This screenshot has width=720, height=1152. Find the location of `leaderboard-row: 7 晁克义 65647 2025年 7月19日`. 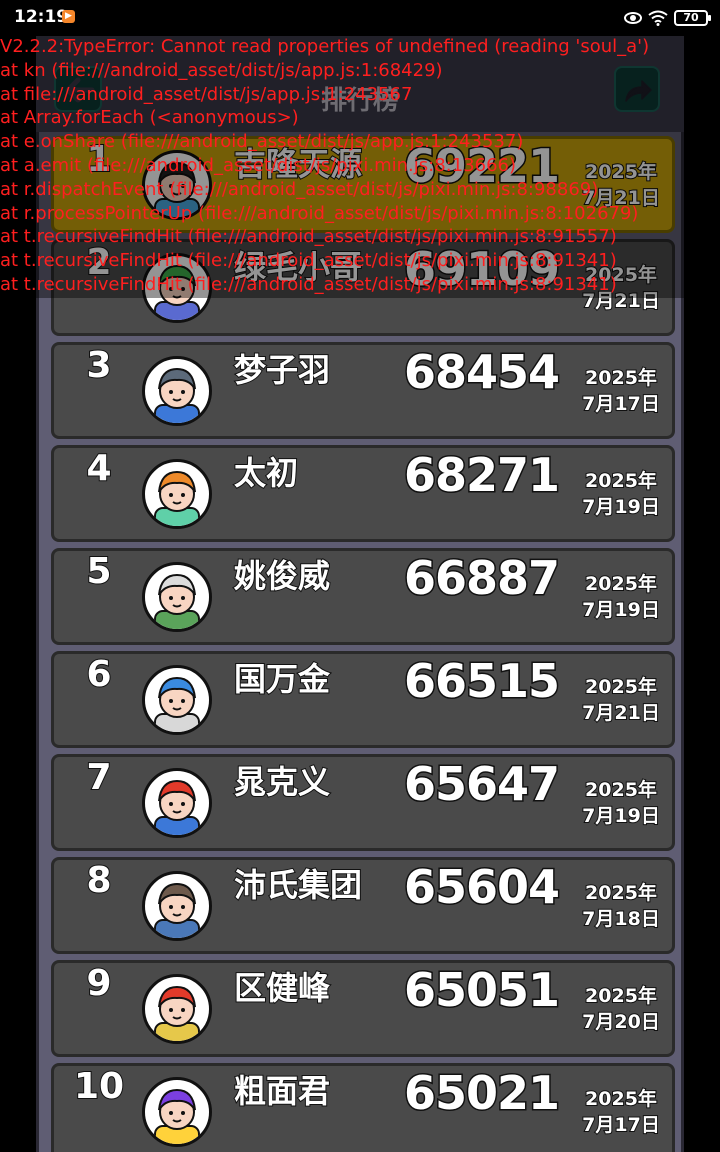

leaderboard-row: 7 晁克义 65647 2025年 7月19日 is located at coordinates (363, 802).